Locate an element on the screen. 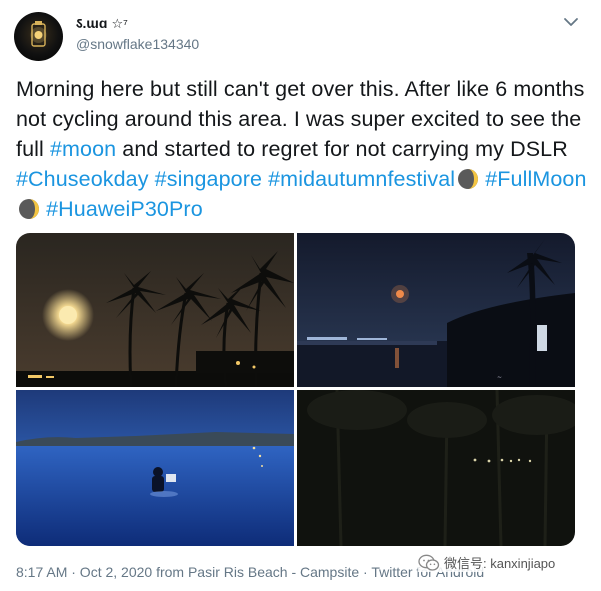  hashtag-fullmoon: #FullMoon is located at coordinates (535, 179).